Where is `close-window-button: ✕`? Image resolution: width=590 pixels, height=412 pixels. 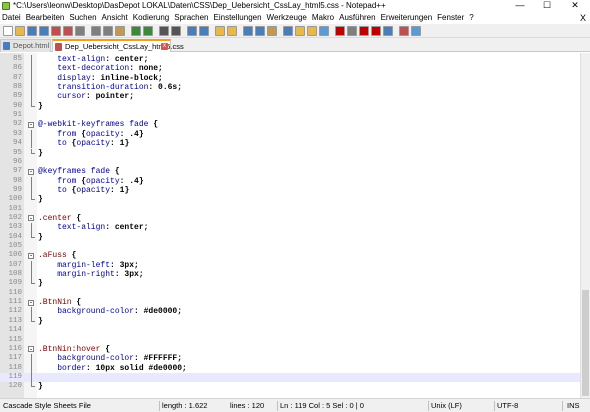
close-window-button: ✕ is located at coordinates (575, 6).